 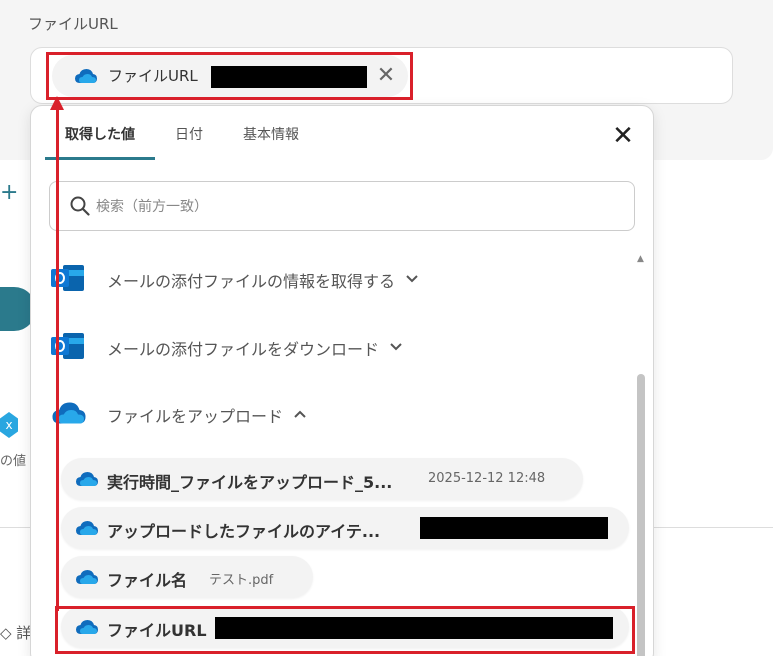 I want to click on group-label: ファイルをアップロード, so click(x=195, y=416).